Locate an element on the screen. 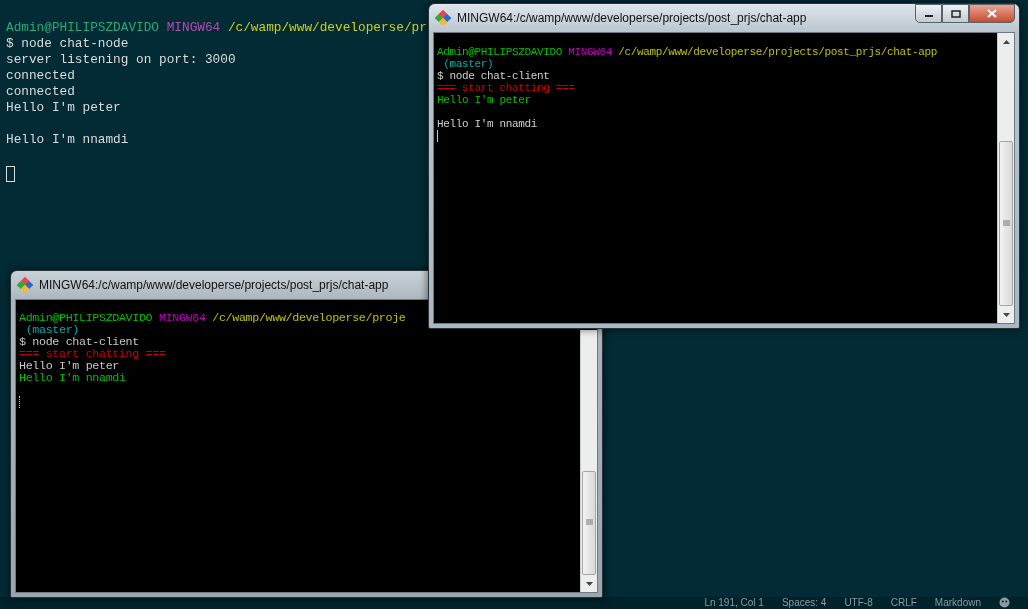  scroll-up-icon is located at coordinates (1006, 41).